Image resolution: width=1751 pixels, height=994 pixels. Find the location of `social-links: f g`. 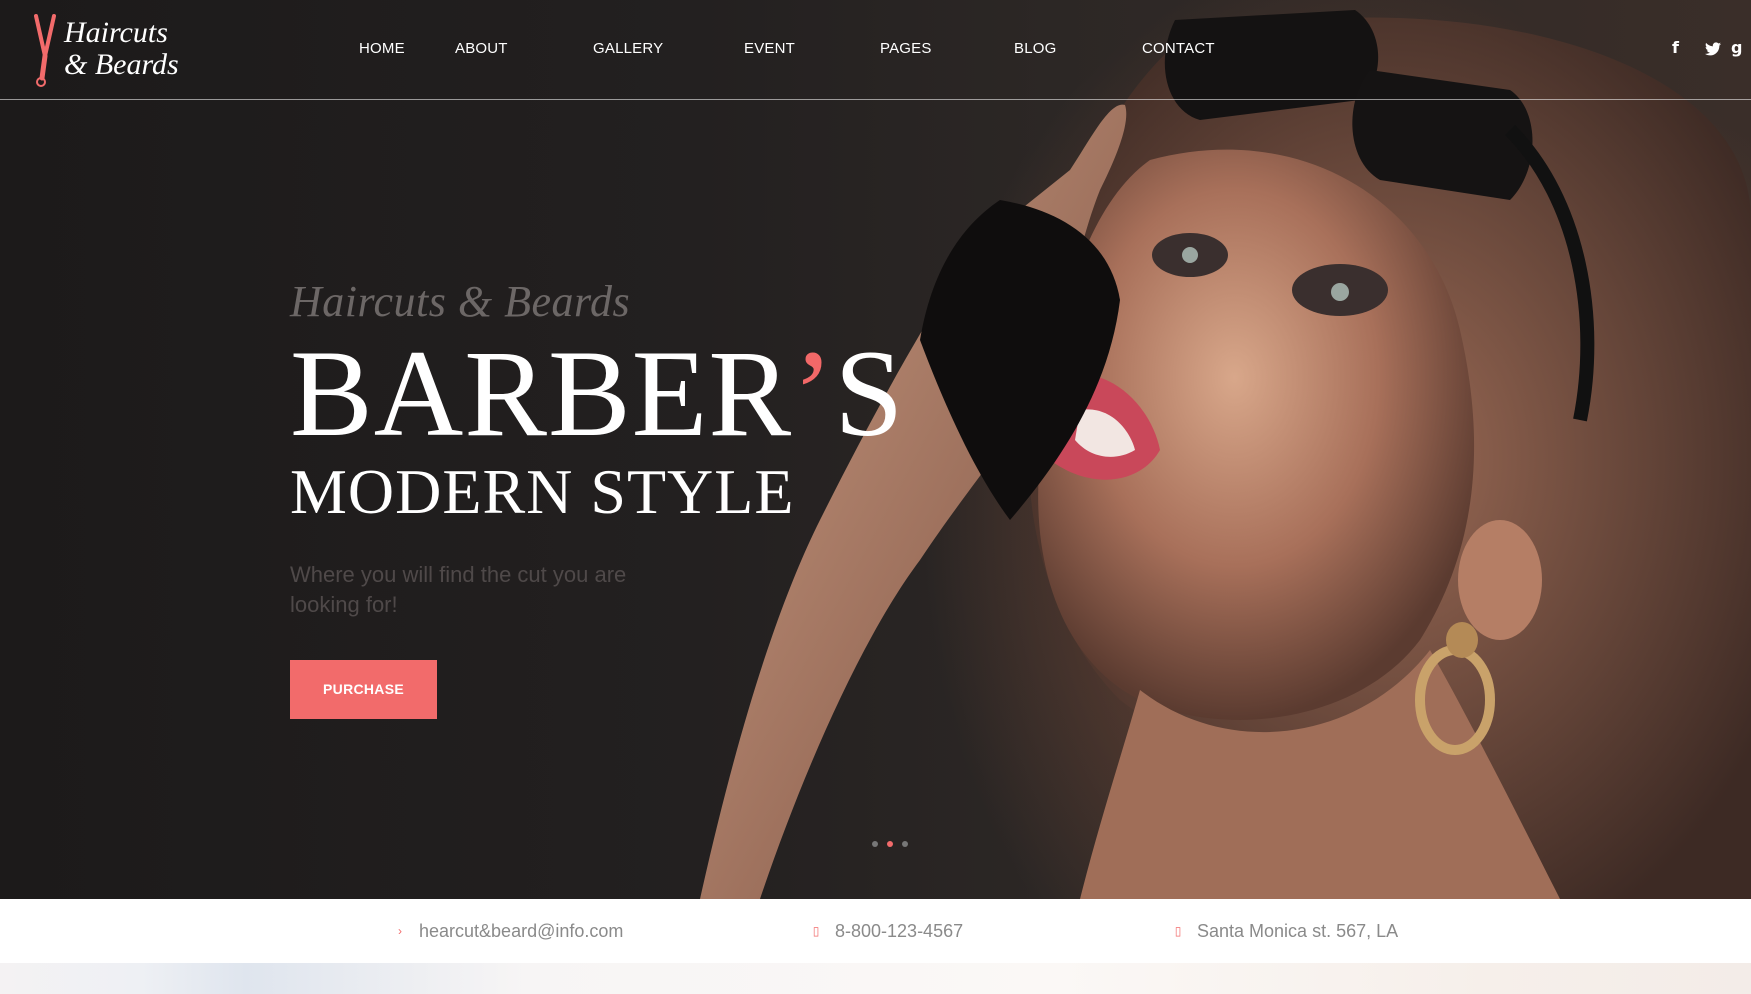

social-links: f g is located at coordinates (1704, 48).